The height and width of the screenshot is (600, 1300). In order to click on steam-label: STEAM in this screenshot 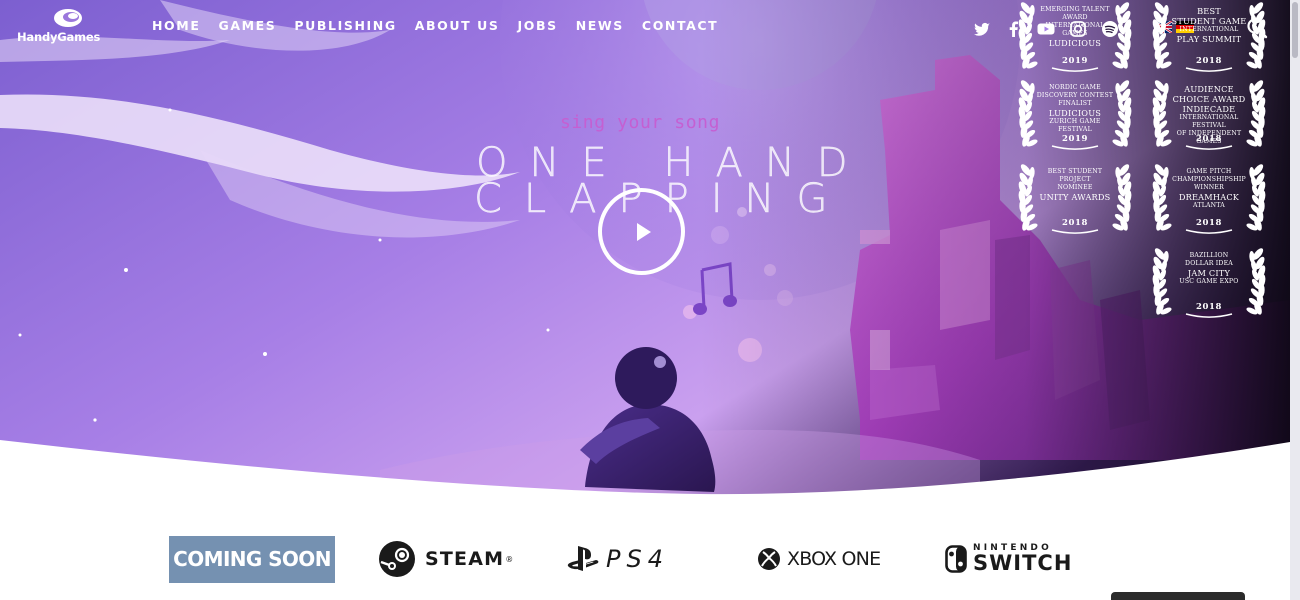, I will do `click(465, 559)`.